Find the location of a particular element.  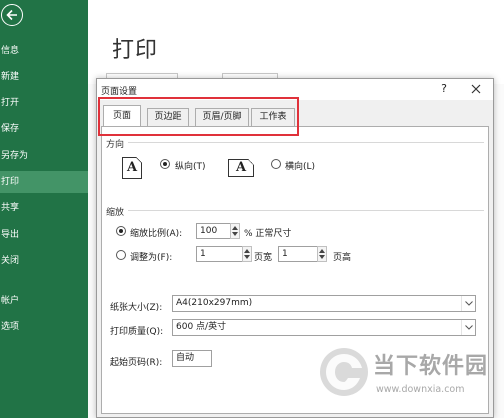

adjust-to-label: 缩放比例(A): is located at coordinates (156, 234).